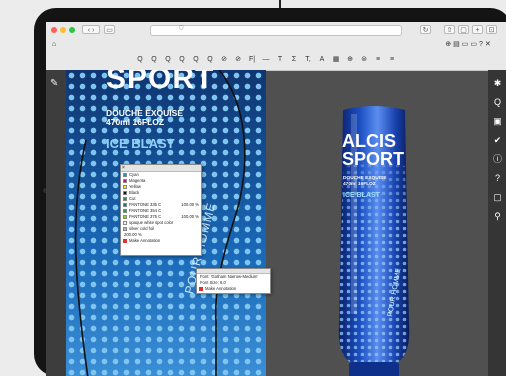 The image size is (506, 376). Describe the element at coordinates (336, 60) in the screenshot. I see `toolbar-tool-14: ▦` at that location.